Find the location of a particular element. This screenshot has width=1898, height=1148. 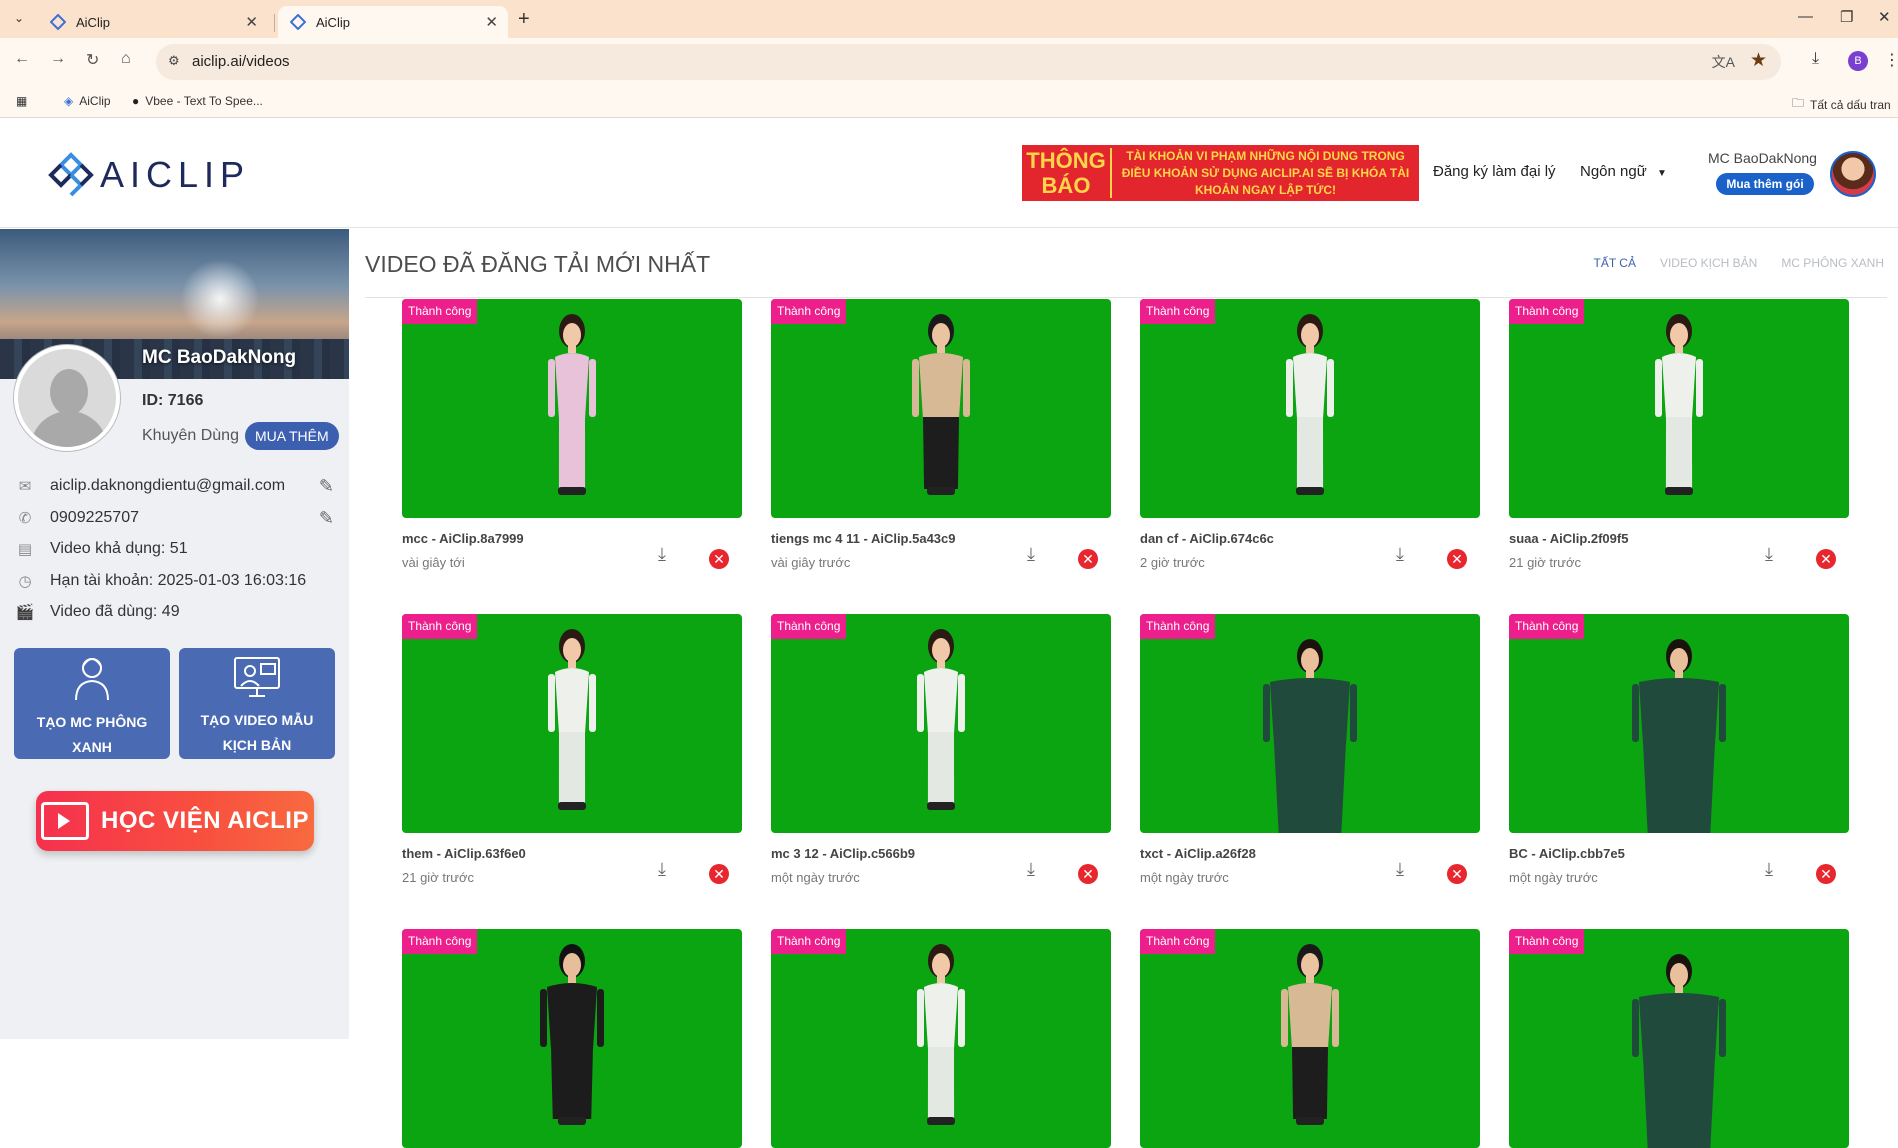

register-agent-link: Đăng ký làm đại lý is located at coordinates (1494, 171).